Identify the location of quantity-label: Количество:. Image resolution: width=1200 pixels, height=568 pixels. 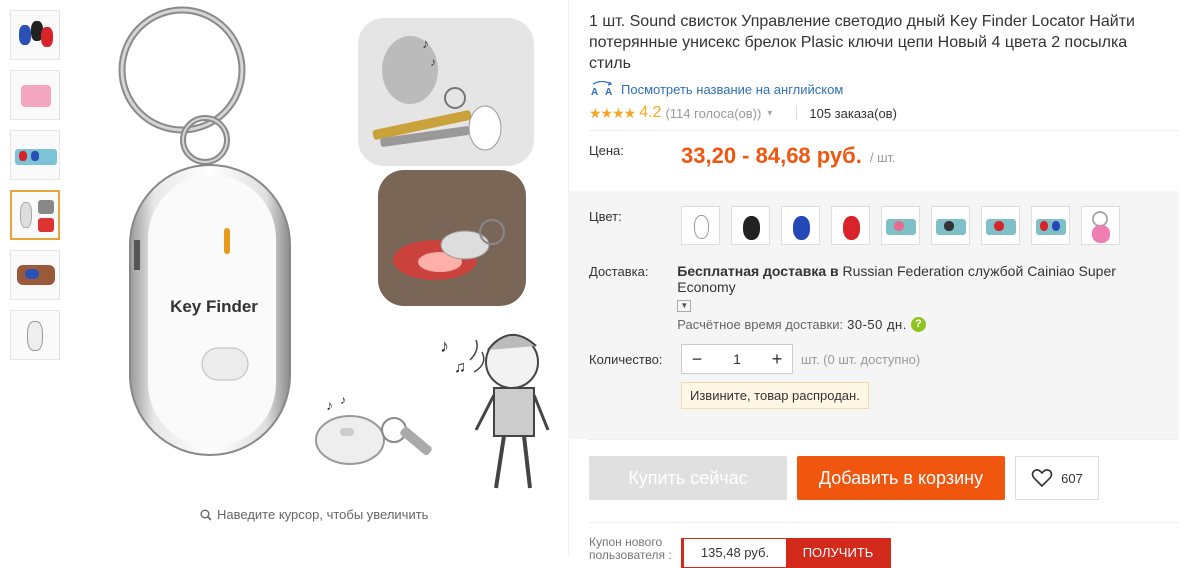
(626, 359).